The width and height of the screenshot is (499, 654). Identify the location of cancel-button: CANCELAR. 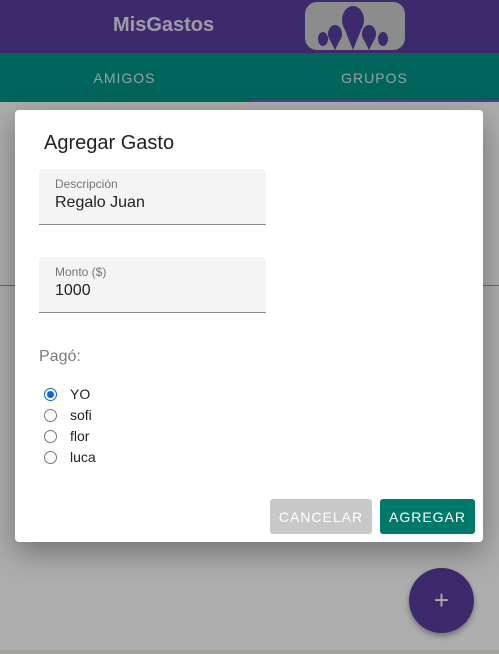
(321, 516).